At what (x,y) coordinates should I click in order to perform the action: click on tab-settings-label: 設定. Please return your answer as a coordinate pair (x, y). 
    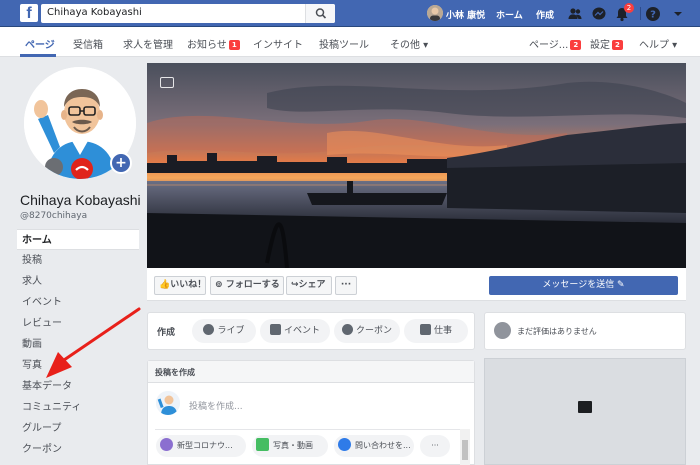
    Looking at the image, I should click on (600, 45).